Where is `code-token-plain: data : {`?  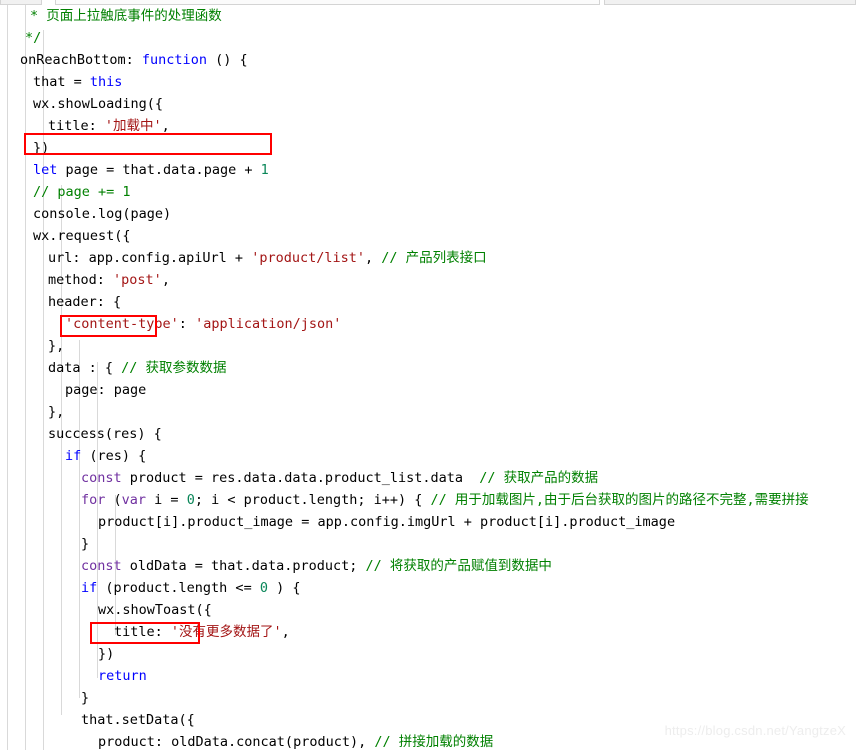
code-token-plain: data : { is located at coordinates (85, 368).